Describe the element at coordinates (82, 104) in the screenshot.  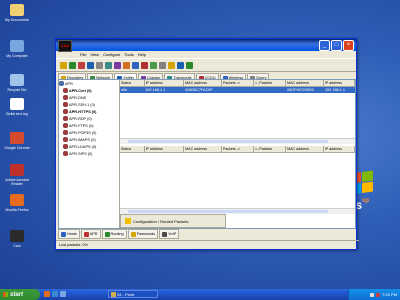
I see `tree-item-label: APR-SSH-1 (0)` at that location.